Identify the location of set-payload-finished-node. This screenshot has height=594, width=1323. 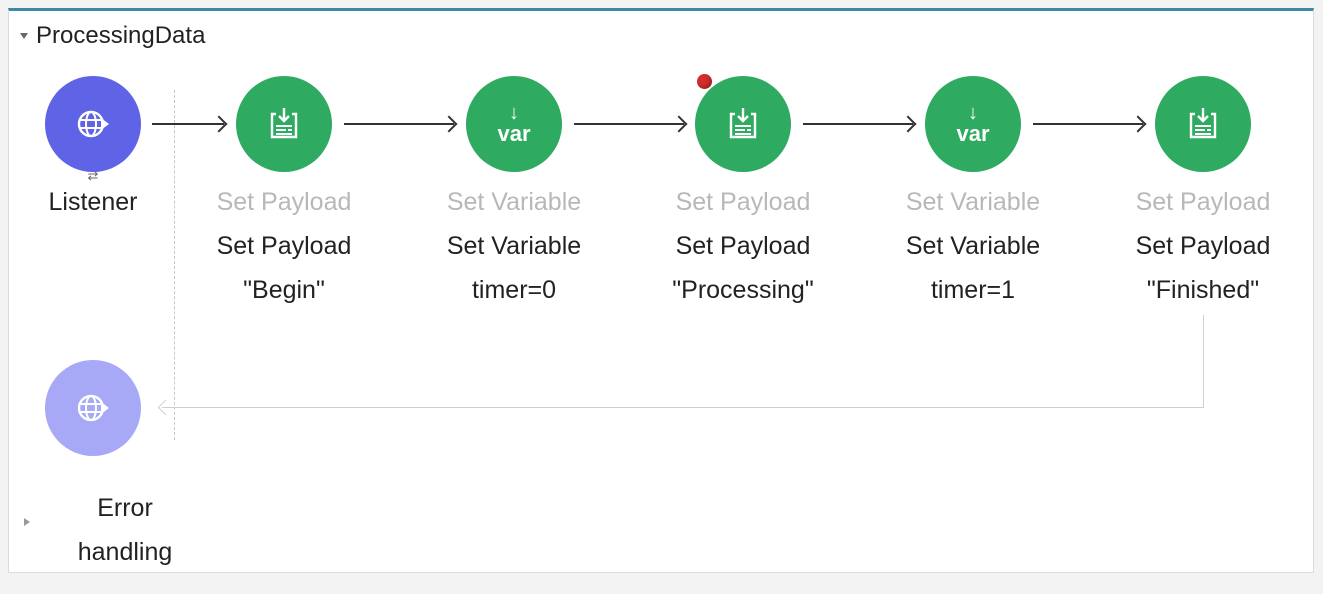
(1203, 124).